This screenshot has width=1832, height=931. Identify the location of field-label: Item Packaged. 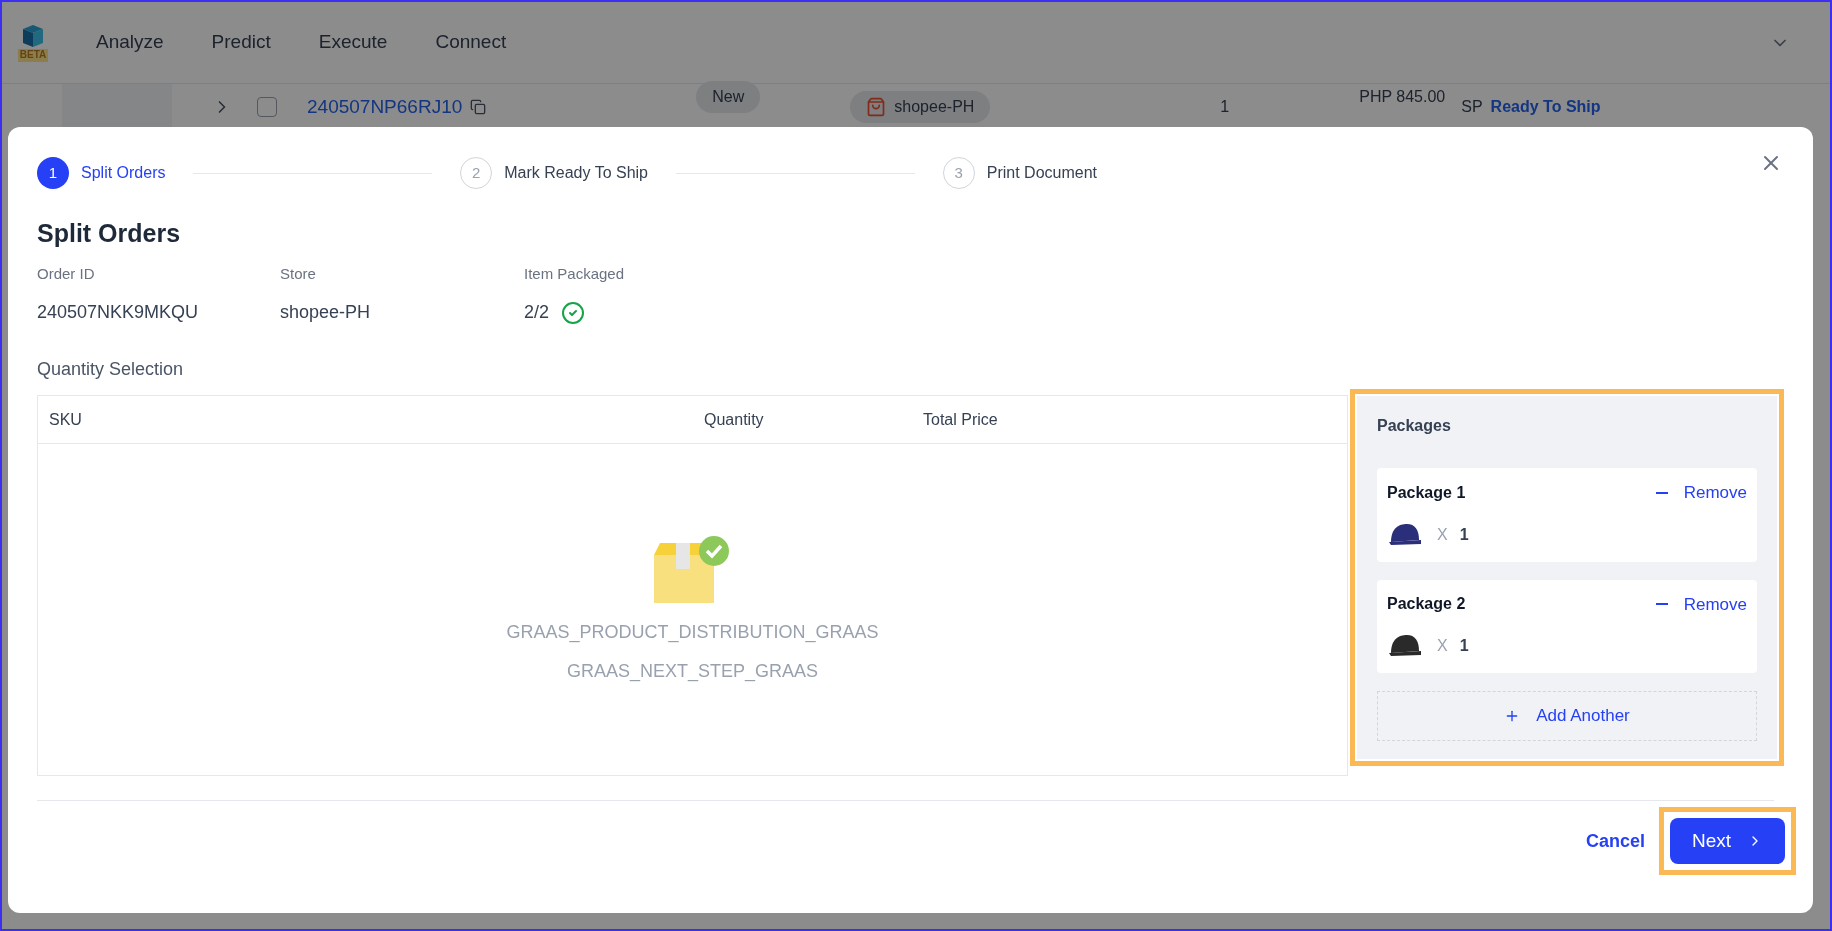
(575, 273).